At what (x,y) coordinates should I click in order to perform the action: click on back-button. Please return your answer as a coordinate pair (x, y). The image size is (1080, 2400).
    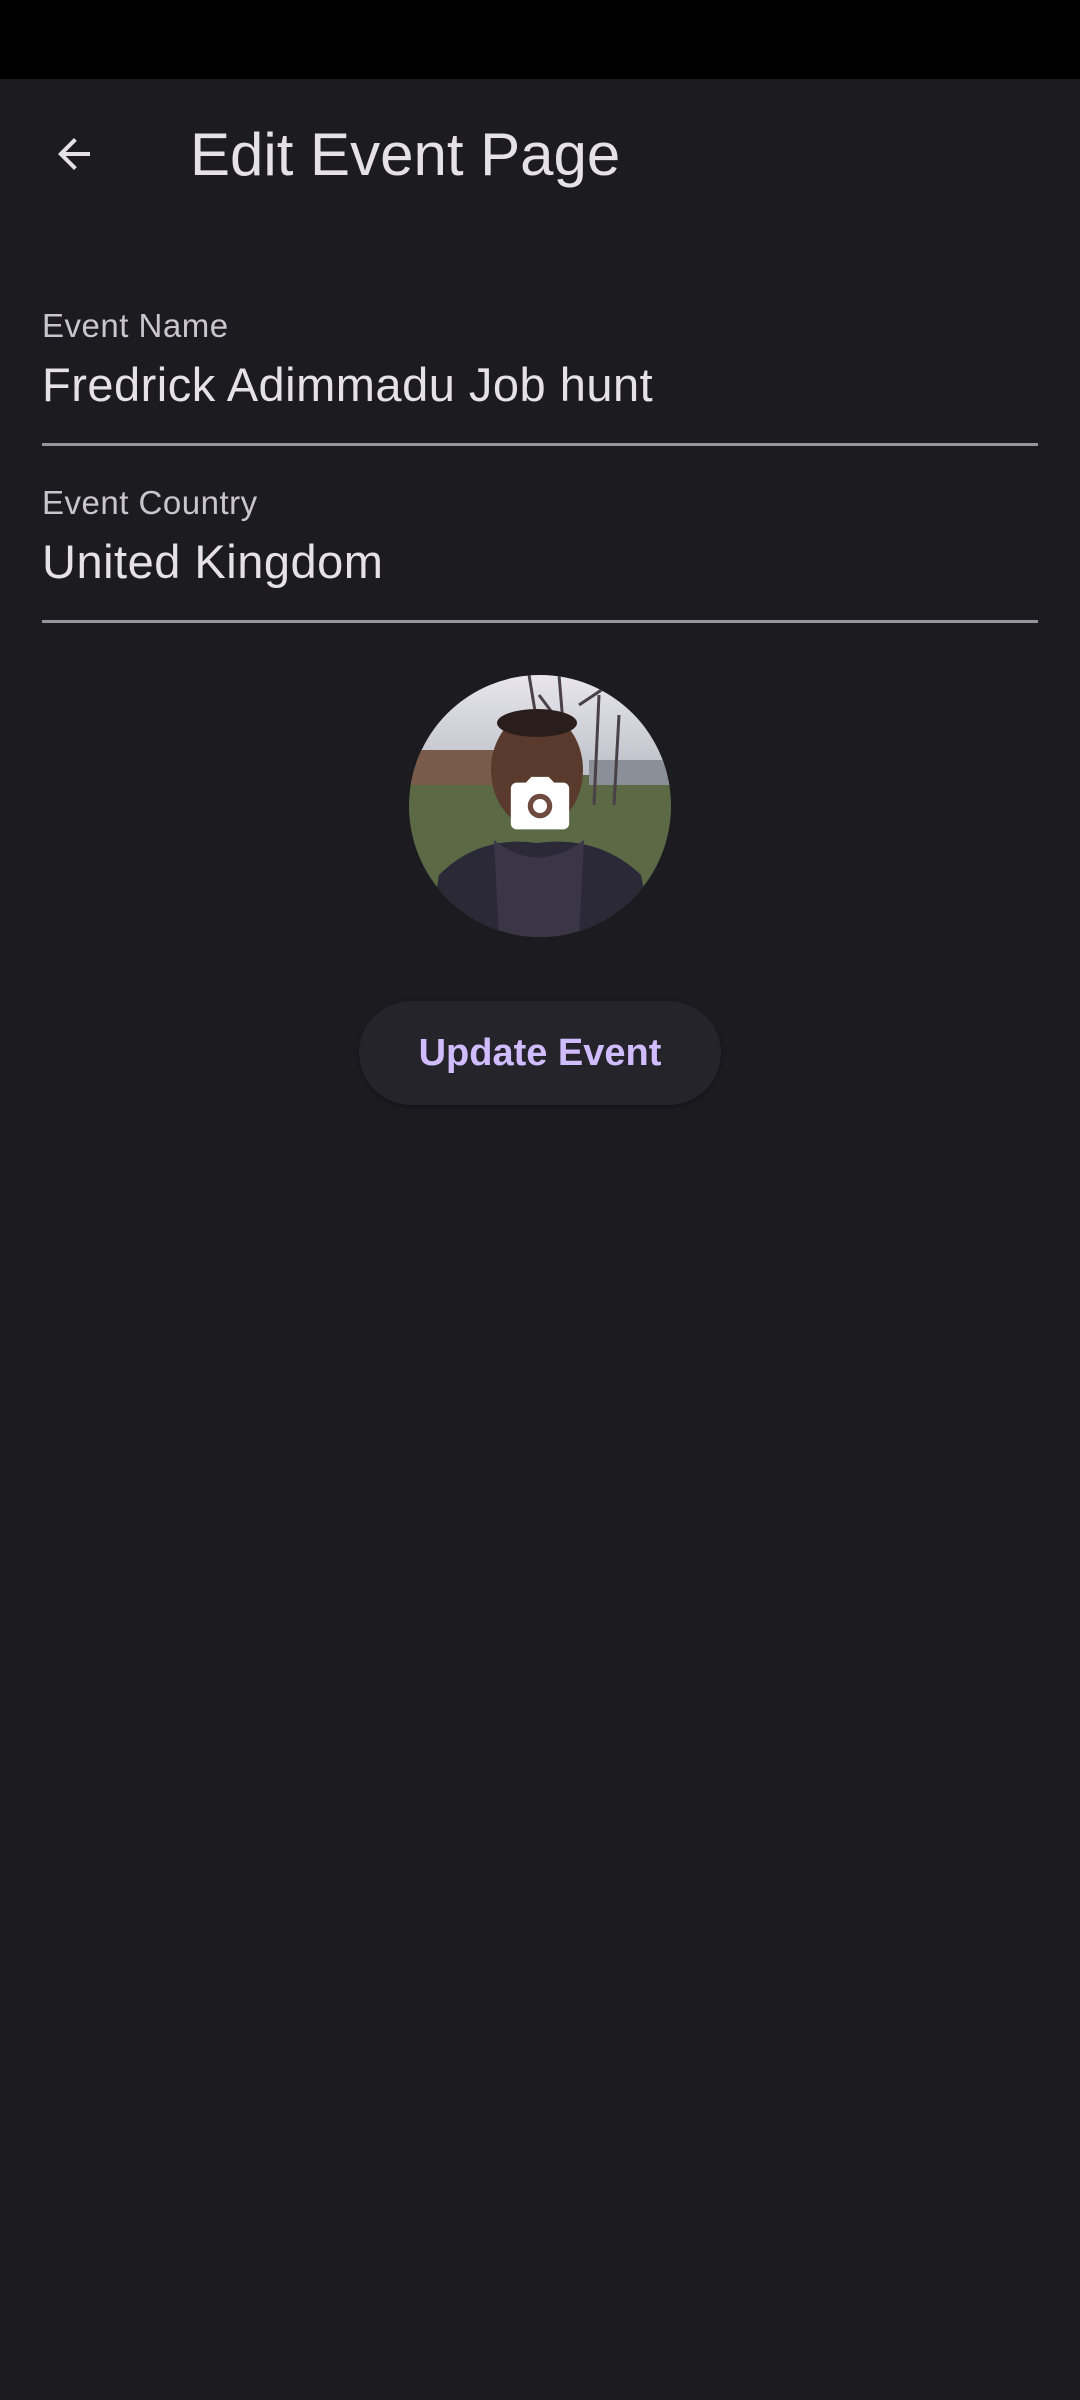
    Looking at the image, I should click on (74, 154).